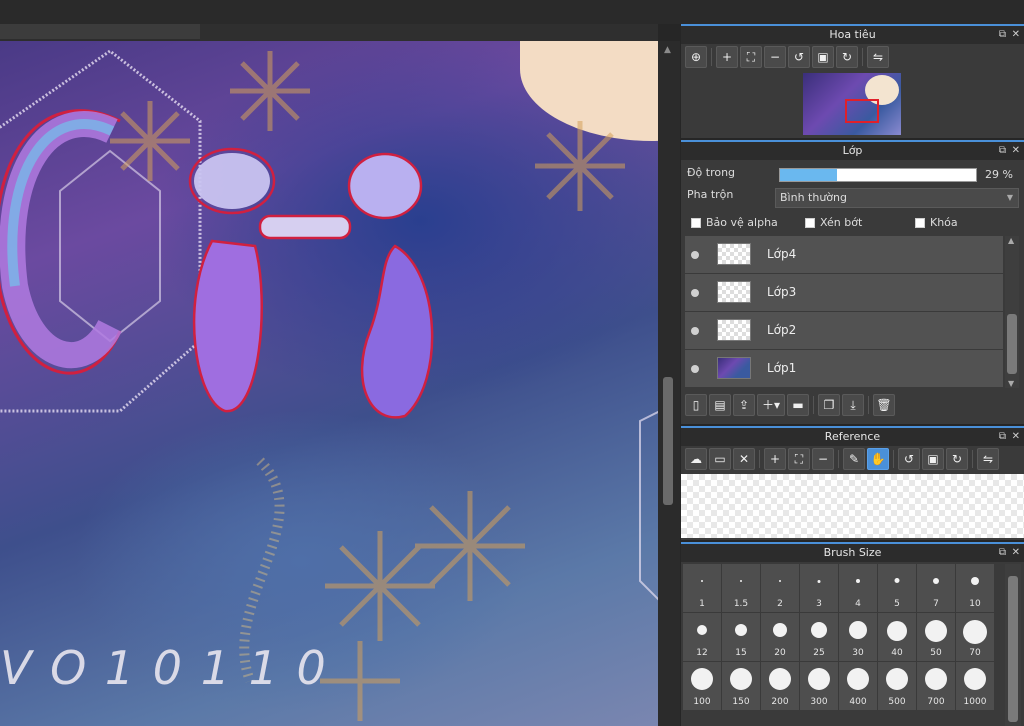 This screenshot has height=726, width=1024. What do you see at coordinates (858, 637) in the screenshot?
I see `brush-size-option: 30` at bounding box center [858, 637].